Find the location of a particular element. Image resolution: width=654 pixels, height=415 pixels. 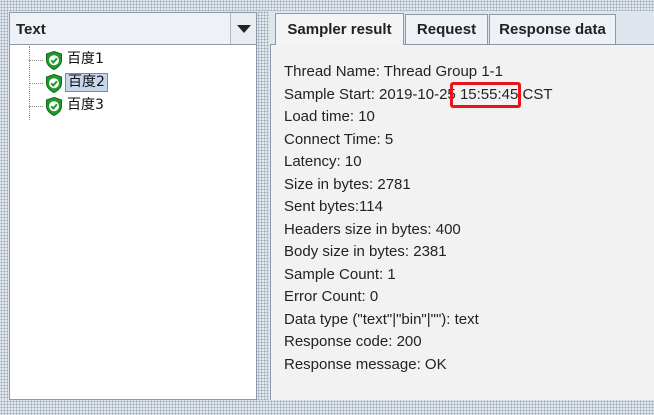

tree-item-label: 百度3 is located at coordinates (85, 105).